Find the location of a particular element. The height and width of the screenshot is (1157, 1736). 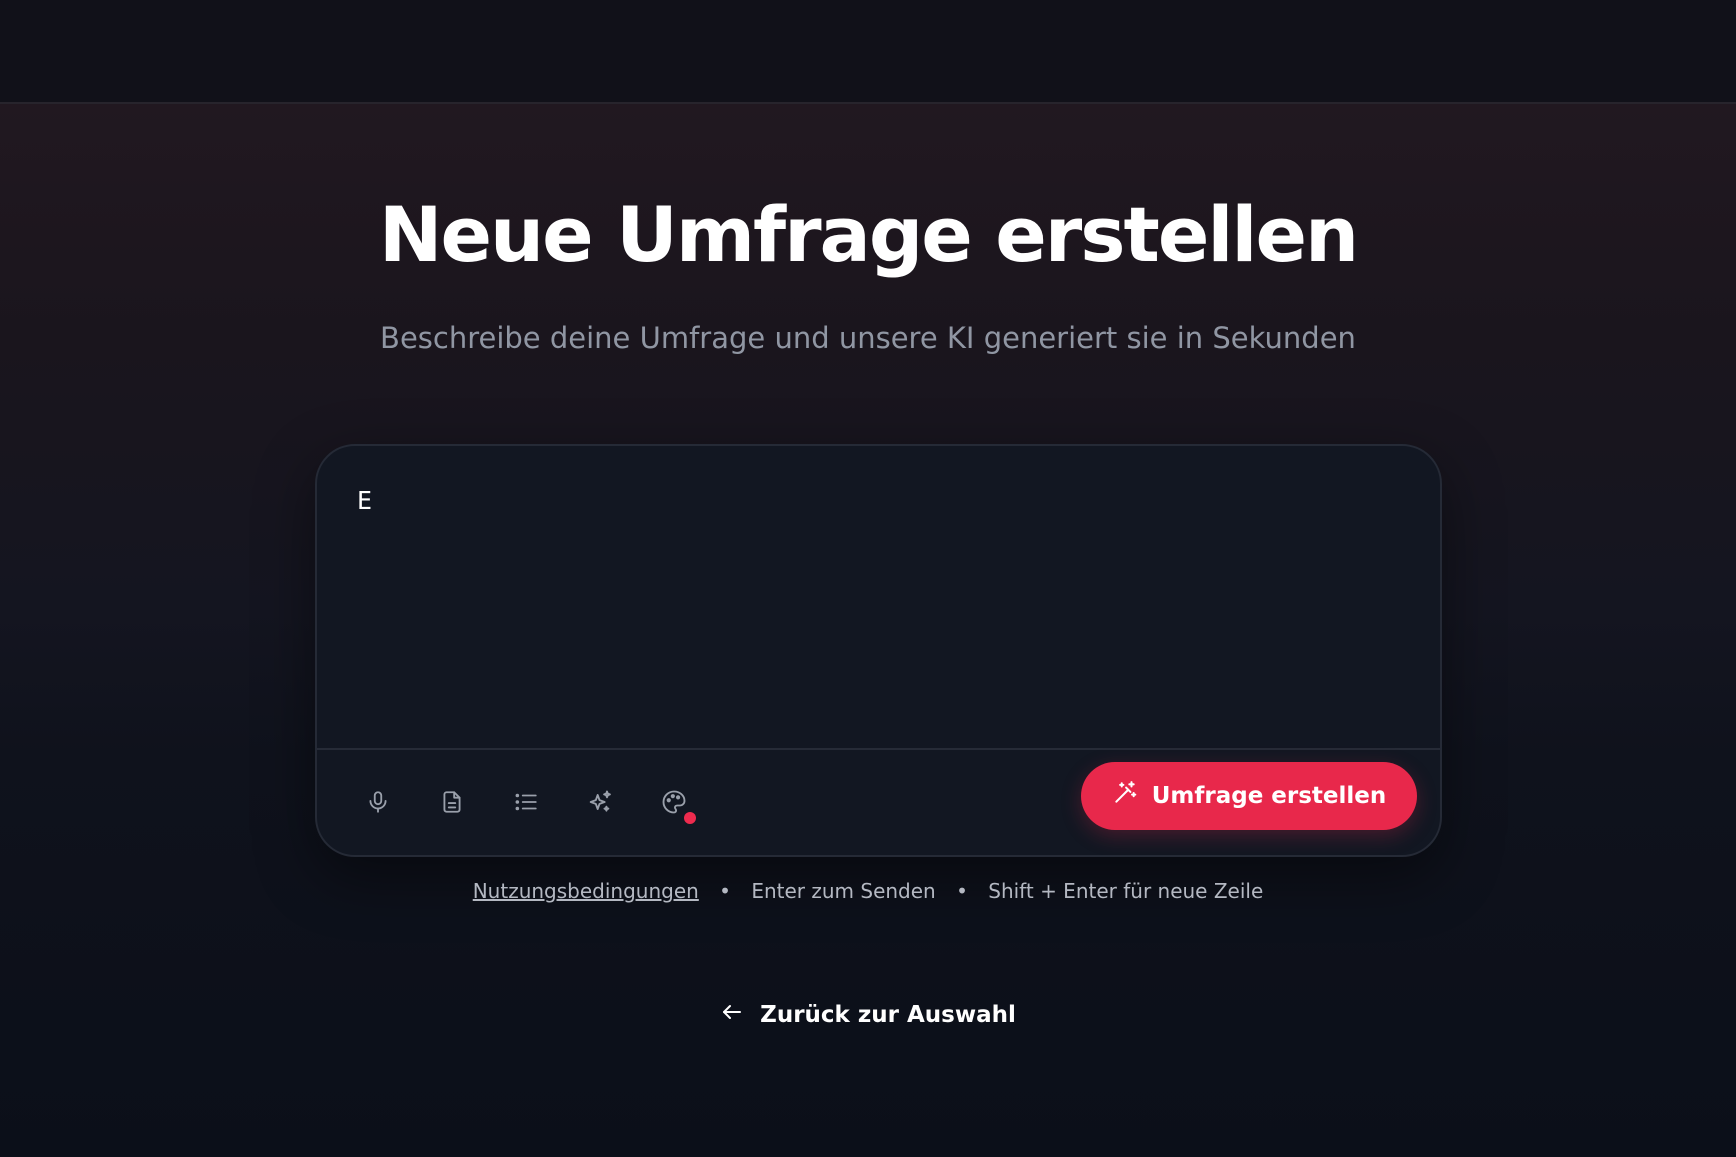

arrow-left-icon is located at coordinates (732, 1015).